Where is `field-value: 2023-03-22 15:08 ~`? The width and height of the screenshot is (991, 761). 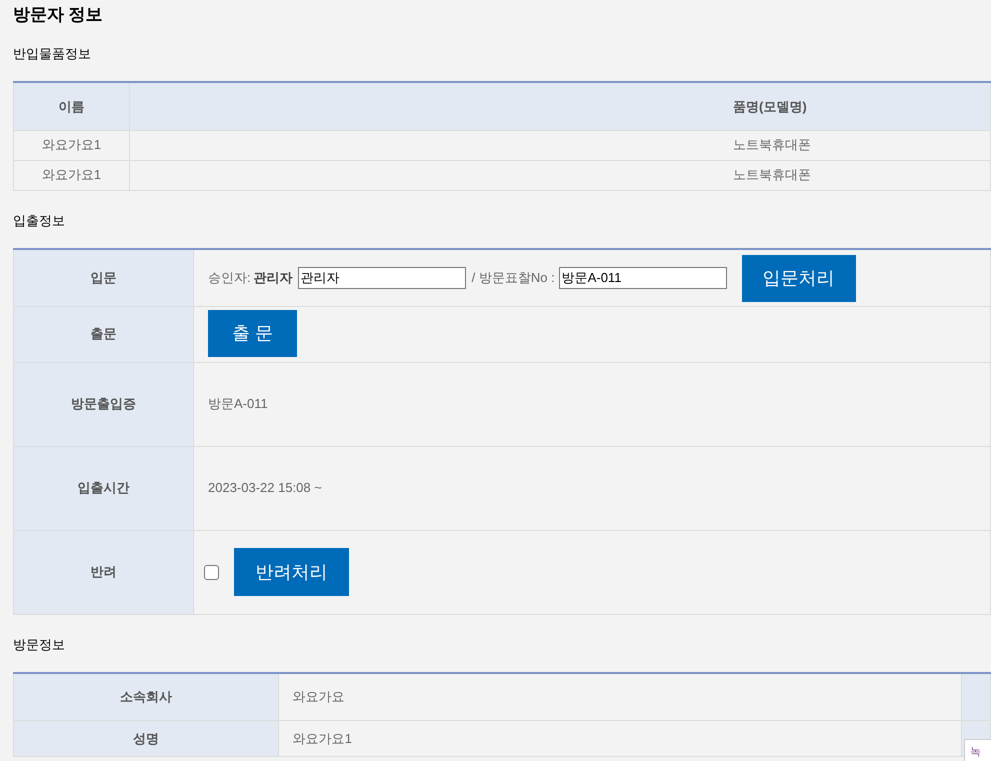
field-value: 2023-03-22 15:08 ~ is located at coordinates (265, 488).